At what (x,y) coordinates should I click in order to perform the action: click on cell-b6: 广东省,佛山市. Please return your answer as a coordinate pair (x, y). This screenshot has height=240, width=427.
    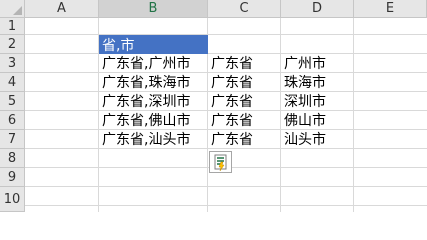
    Looking at the image, I should click on (153, 120).